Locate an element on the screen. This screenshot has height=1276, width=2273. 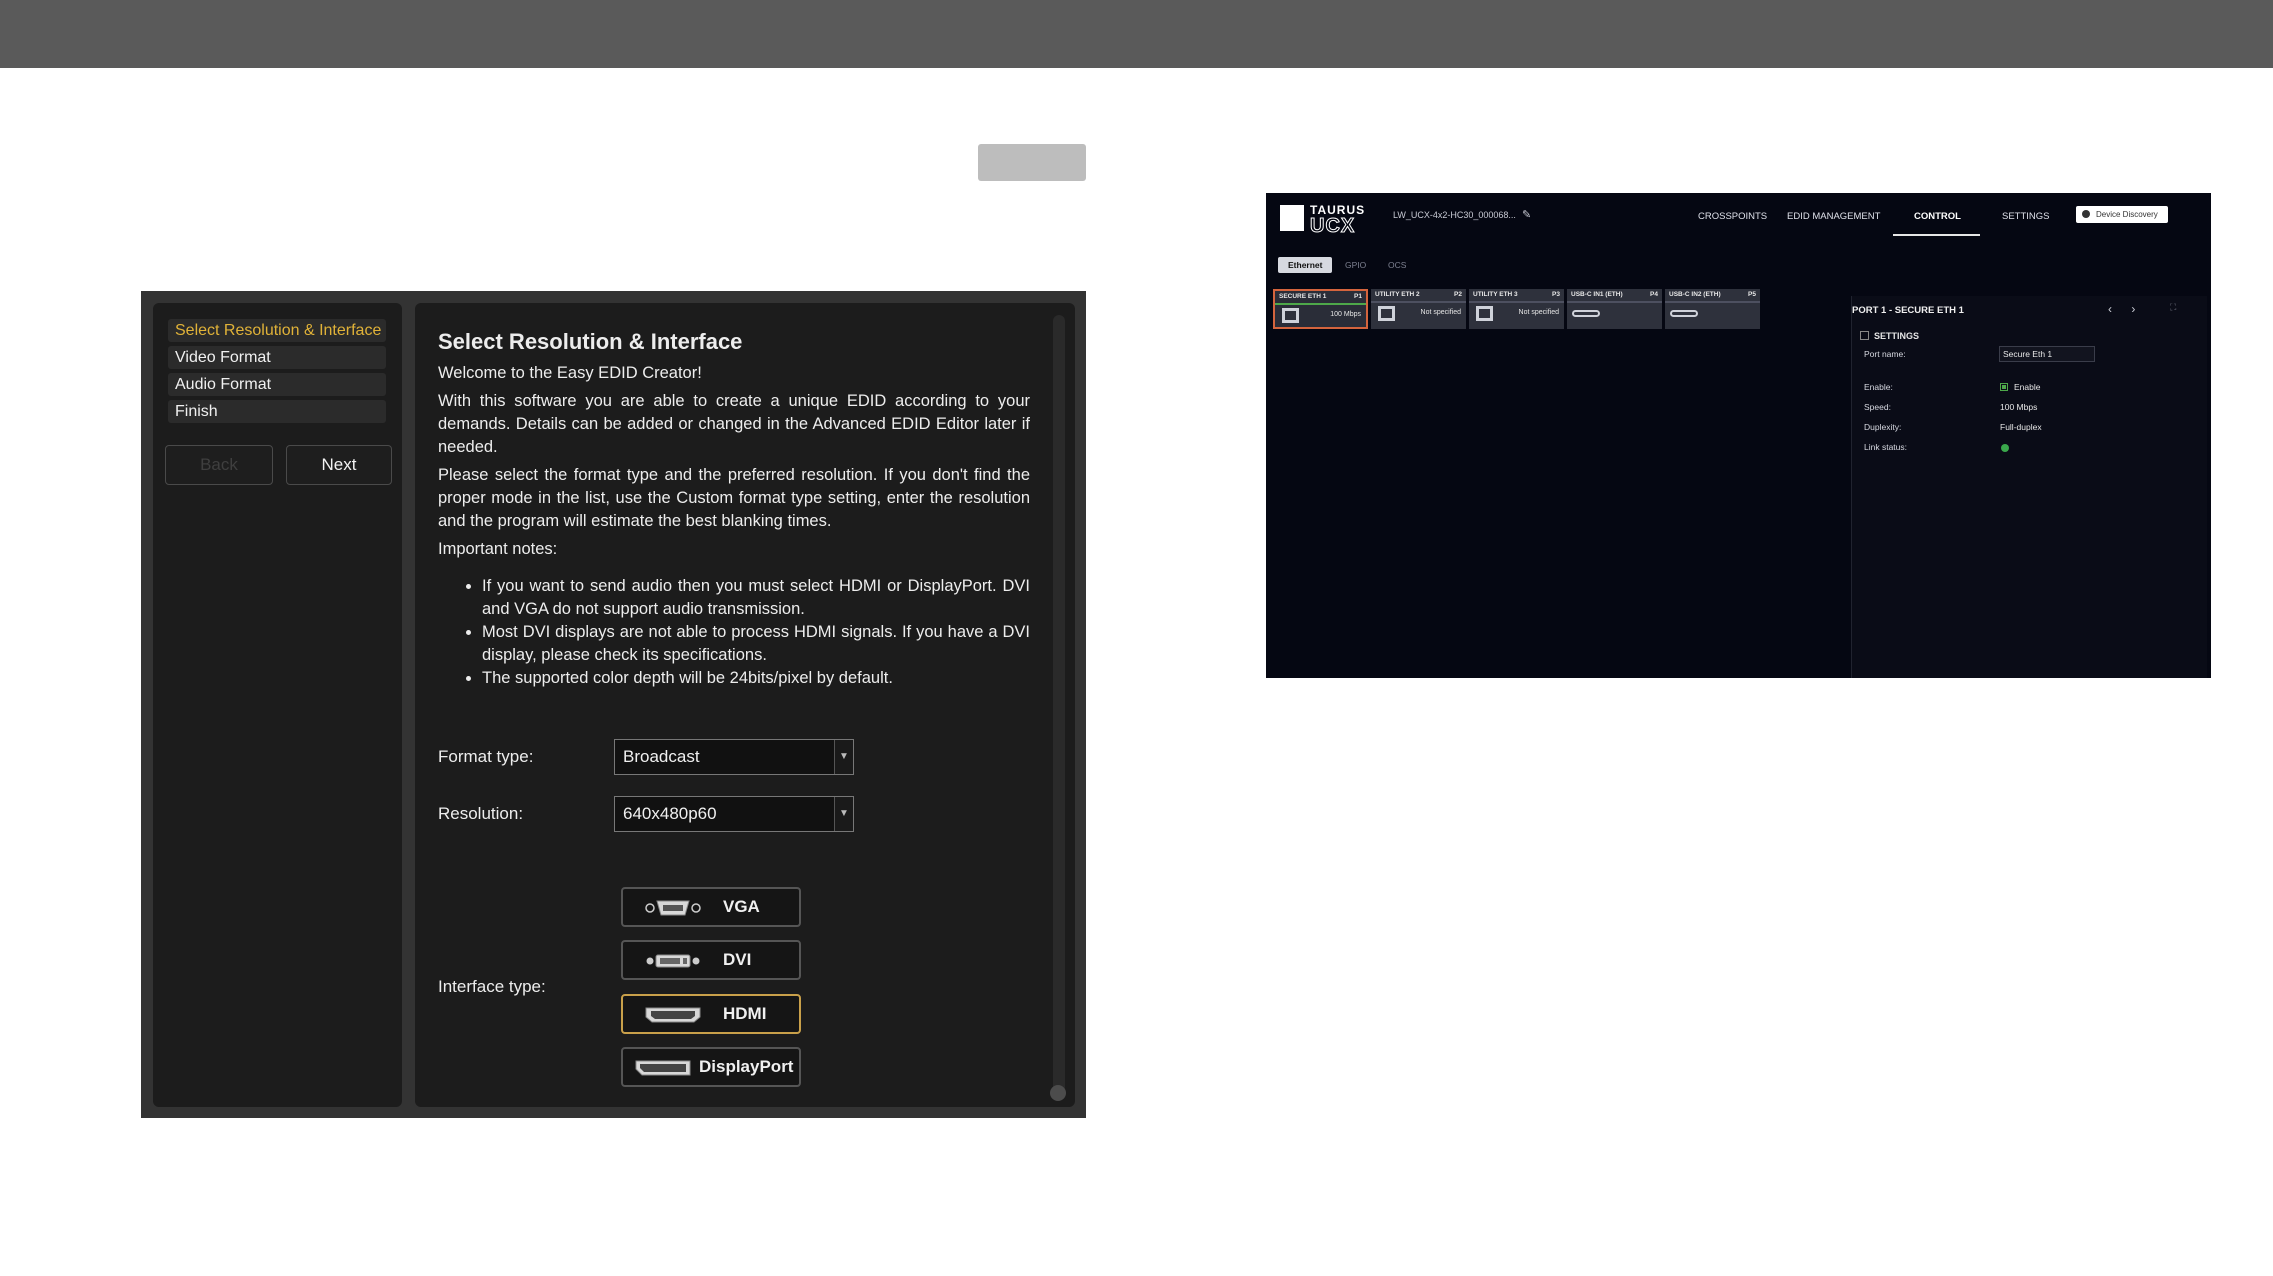
top-header-bar is located at coordinates (1136, 34).